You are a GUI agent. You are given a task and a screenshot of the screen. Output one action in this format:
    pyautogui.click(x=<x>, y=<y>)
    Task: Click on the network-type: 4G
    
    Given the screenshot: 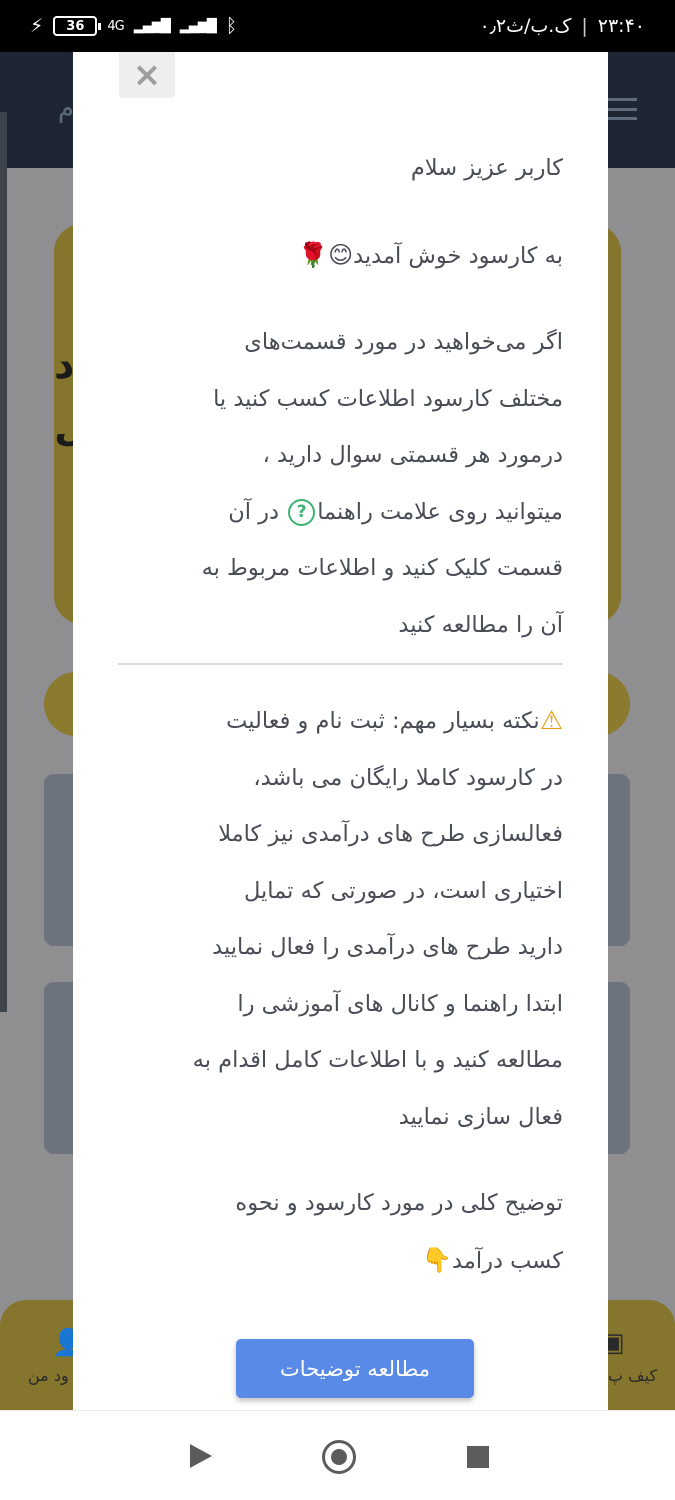 What is the action you would take?
    pyautogui.click(x=115, y=26)
    